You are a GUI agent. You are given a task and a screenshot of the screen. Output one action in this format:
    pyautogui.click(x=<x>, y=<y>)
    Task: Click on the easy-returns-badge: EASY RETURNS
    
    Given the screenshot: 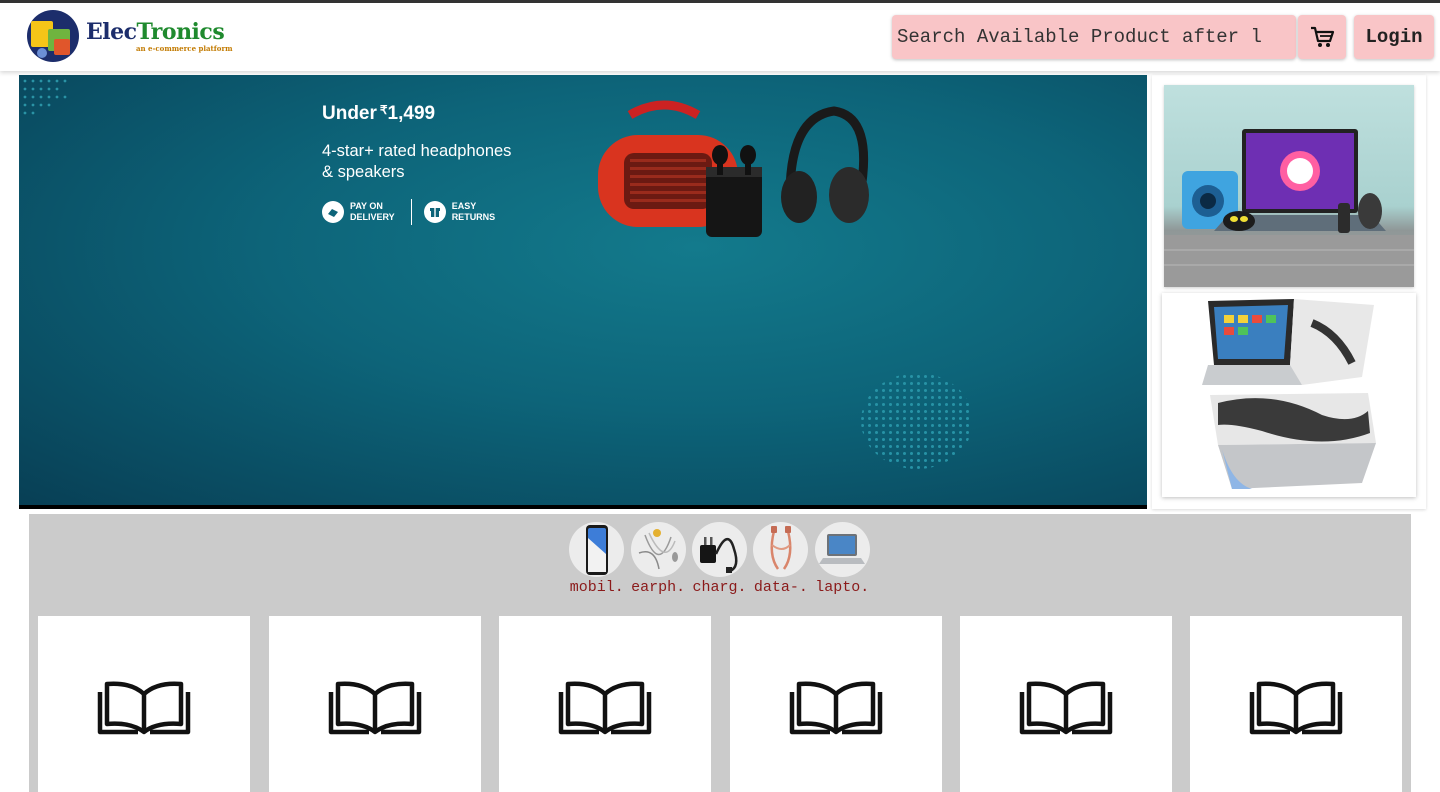 What is the action you would take?
    pyautogui.click(x=459, y=212)
    